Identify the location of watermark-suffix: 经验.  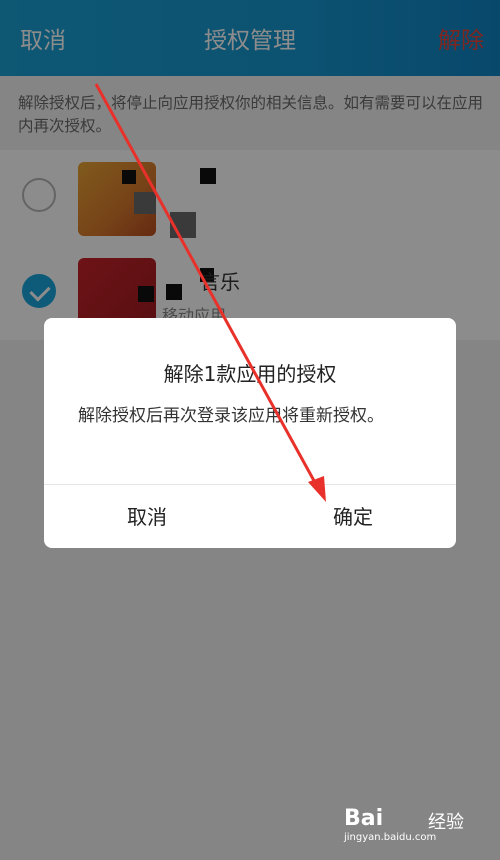
(446, 822).